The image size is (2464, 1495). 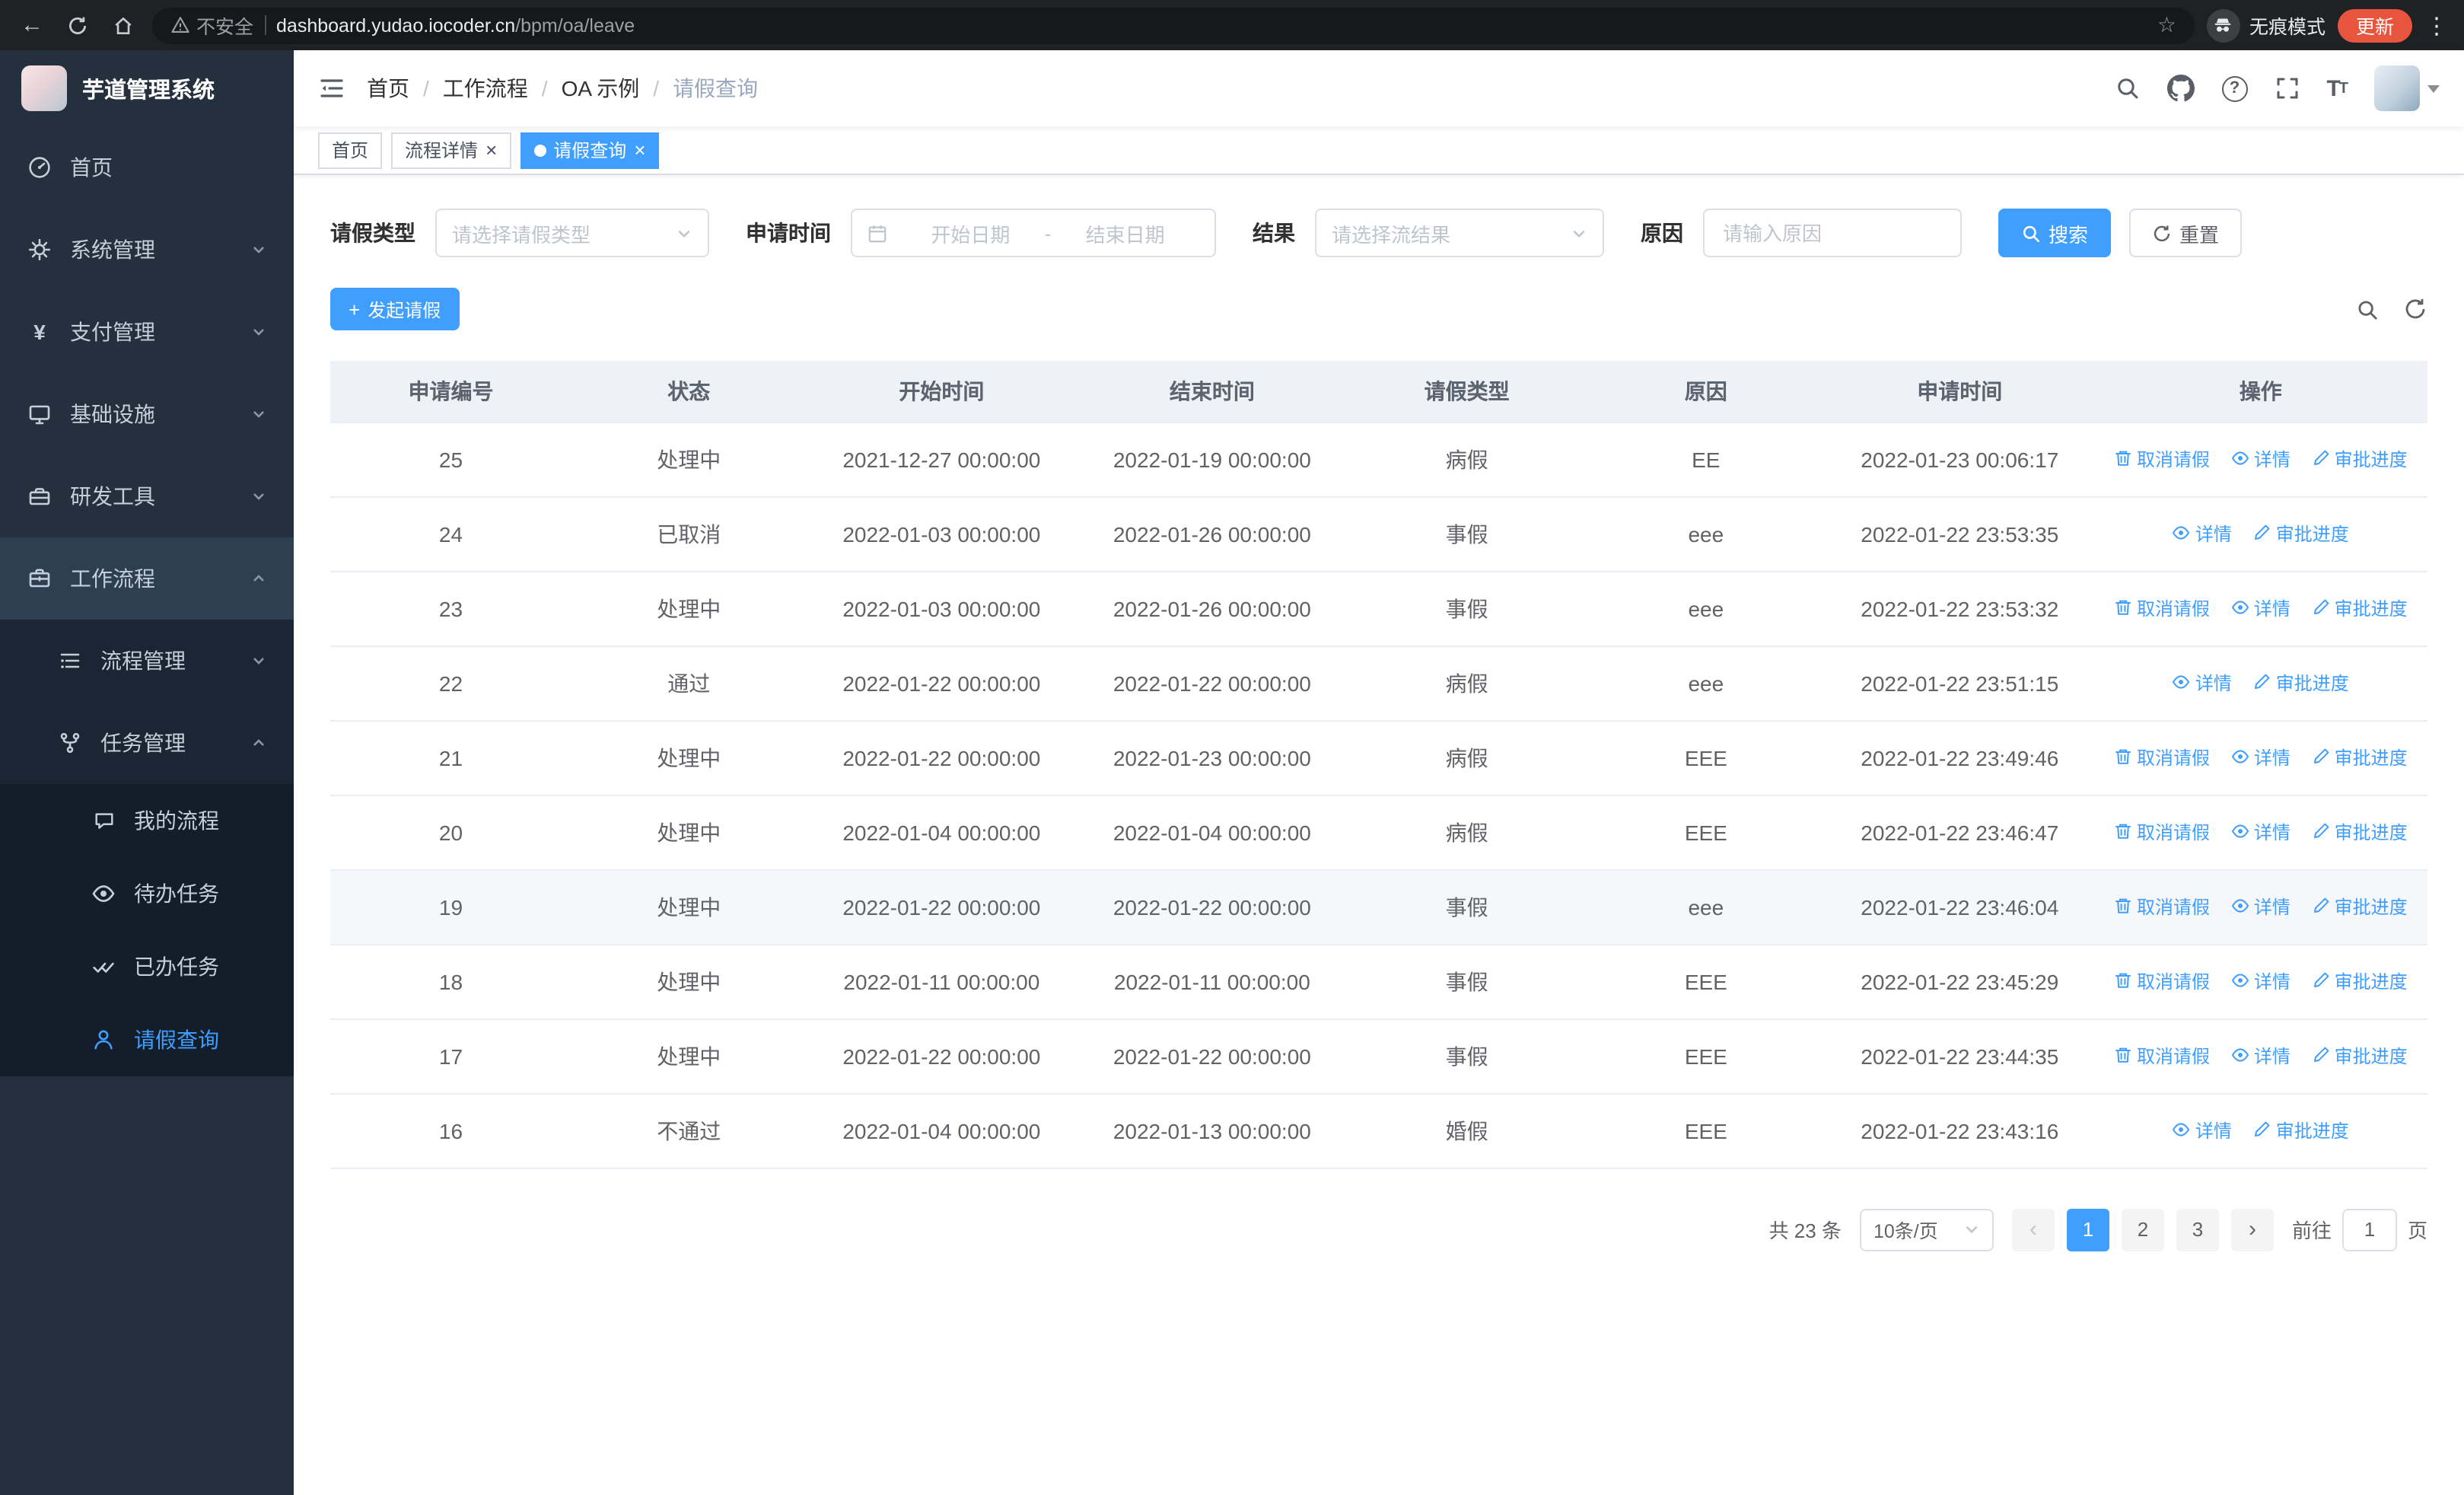 What do you see at coordinates (147, 743) in the screenshot?
I see `sidebar-item-task-management: 任务管理` at bounding box center [147, 743].